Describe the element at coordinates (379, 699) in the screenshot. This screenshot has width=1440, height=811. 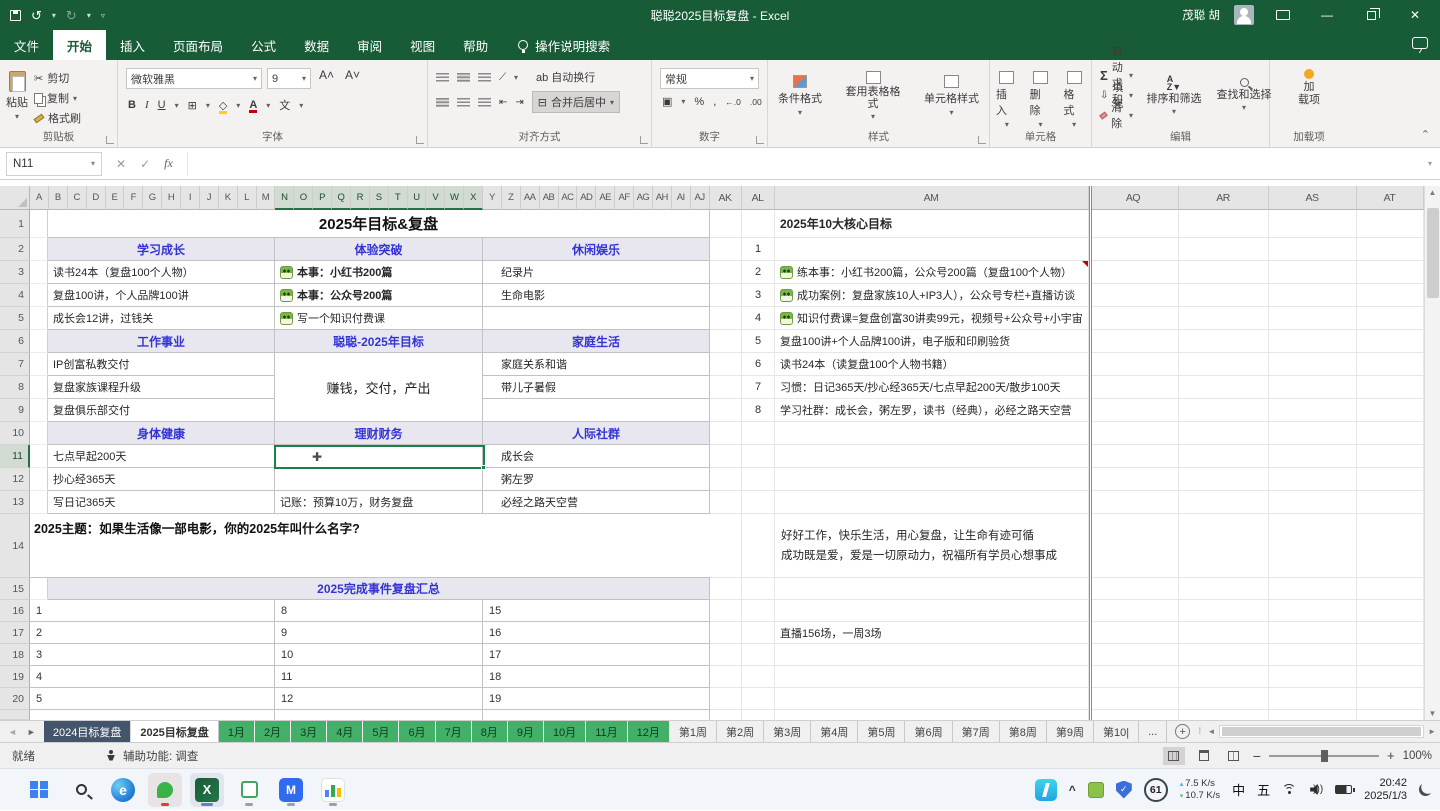
I see `cell: 12` at that location.